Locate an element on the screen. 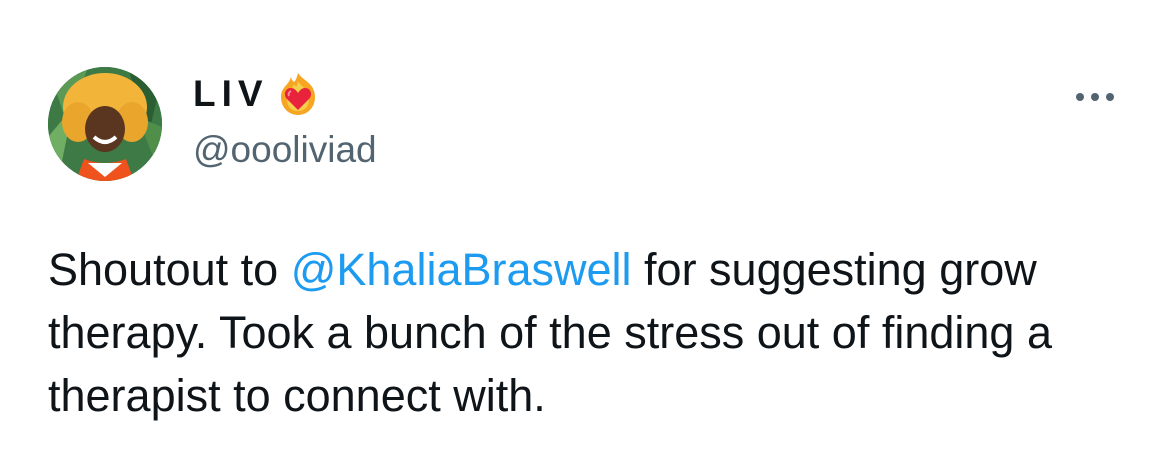 The image size is (1170, 472). author-name-row: LIV is located at coordinates (257, 94).